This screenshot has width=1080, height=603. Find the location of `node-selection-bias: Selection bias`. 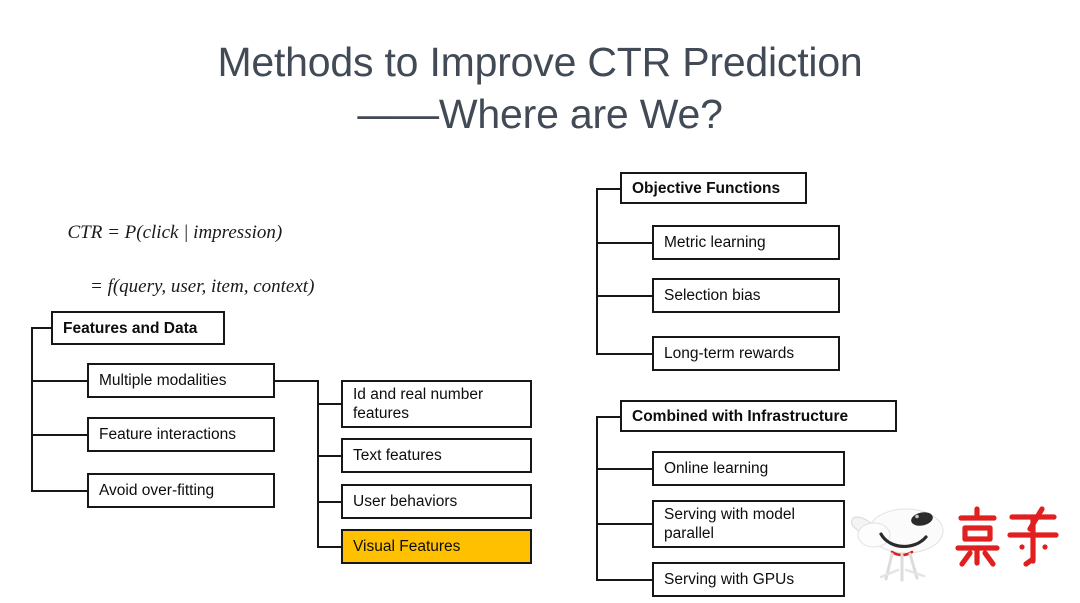

node-selection-bias: Selection bias is located at coordinates (746, 295).